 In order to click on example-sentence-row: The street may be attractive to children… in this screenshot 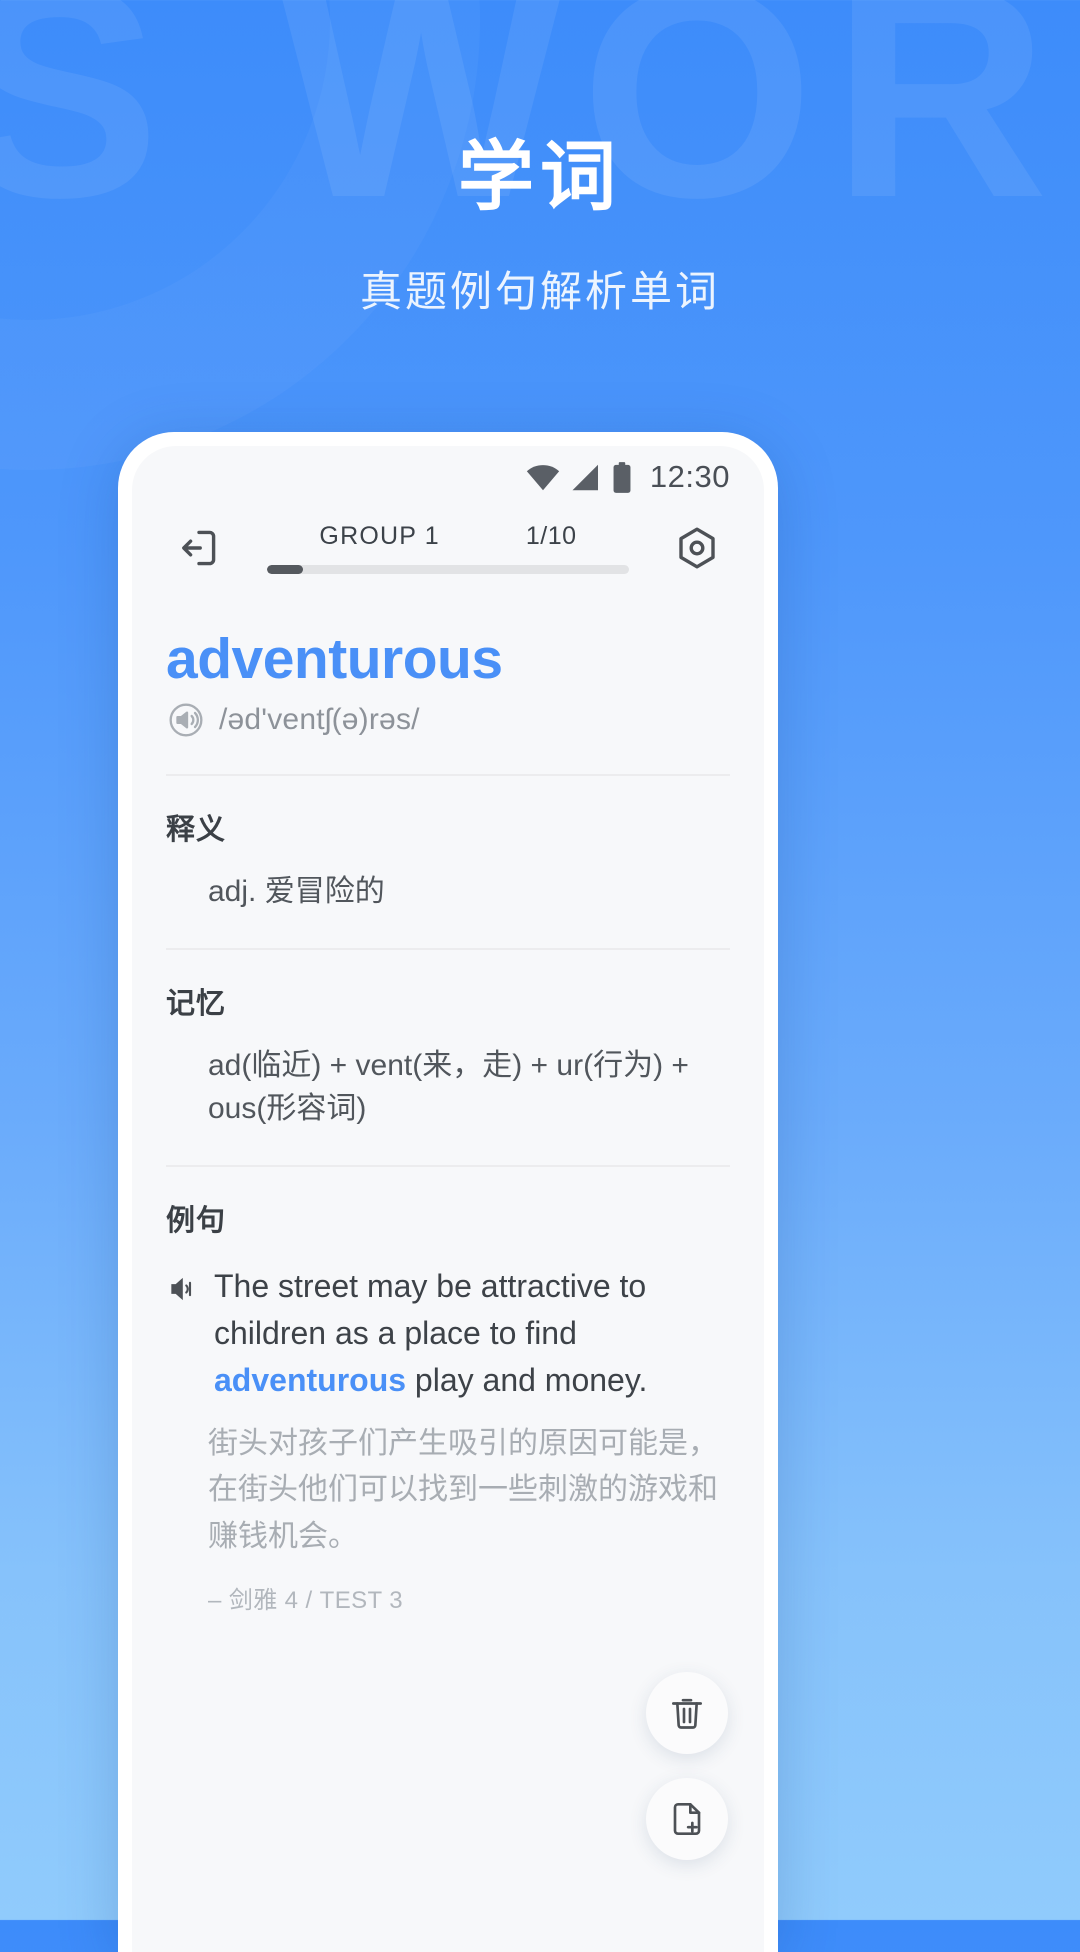, I will do `click(448, 1334)`.